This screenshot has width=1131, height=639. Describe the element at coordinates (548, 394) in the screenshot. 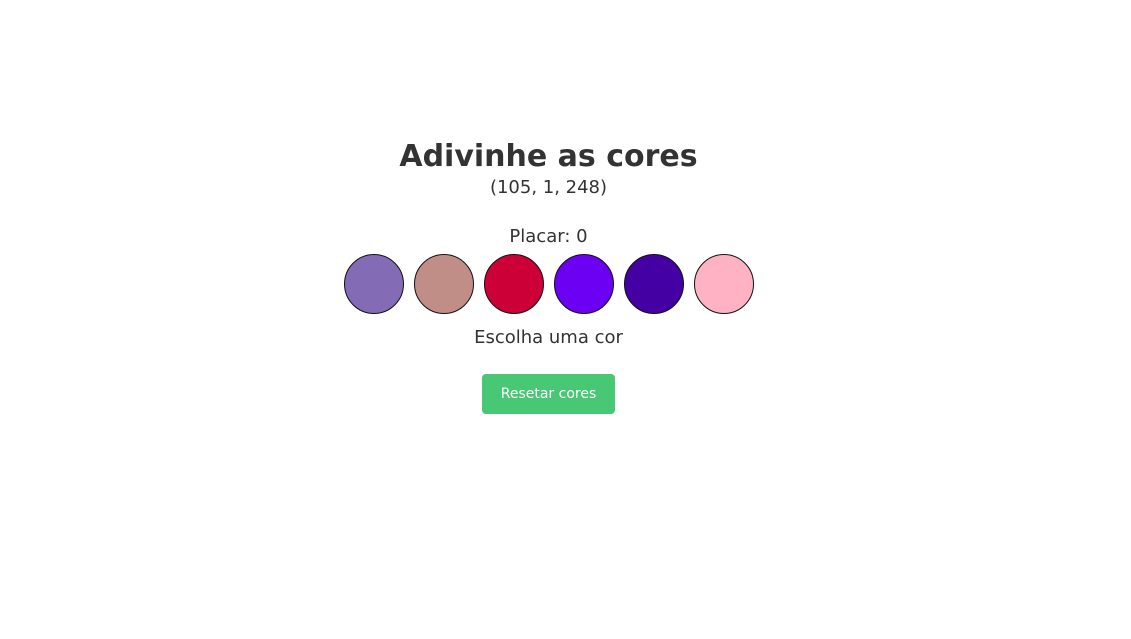

I see `reset-colors-button: Resetar cores` at that location.